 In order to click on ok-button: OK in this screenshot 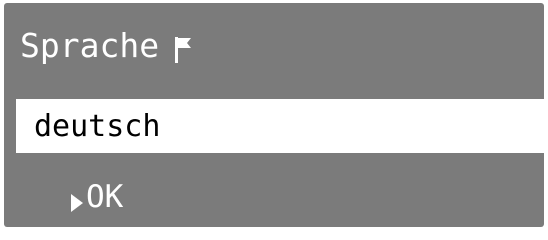, I will do `click(96, 197)`.